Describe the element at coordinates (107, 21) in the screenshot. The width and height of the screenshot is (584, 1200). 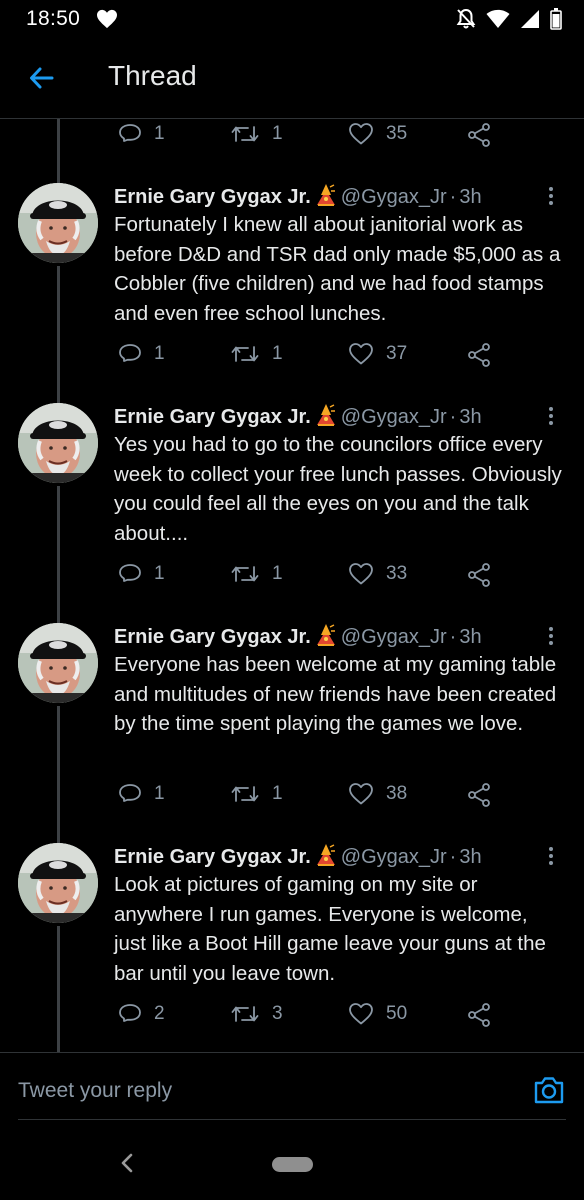
I see `heart-icon` at that location.